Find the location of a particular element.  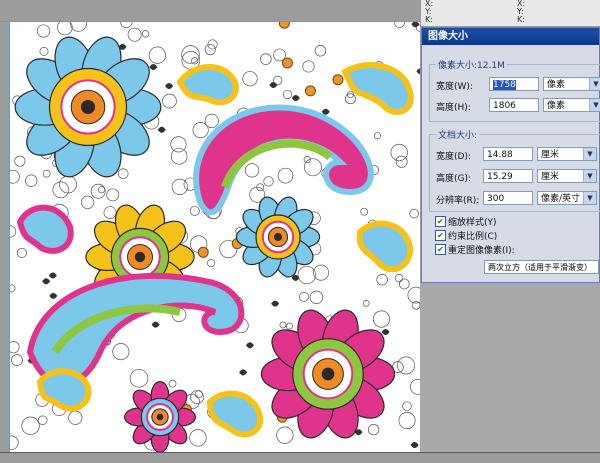

pixel-width-unit-select: 像素 ▼ is located at coordinates (571, 84).